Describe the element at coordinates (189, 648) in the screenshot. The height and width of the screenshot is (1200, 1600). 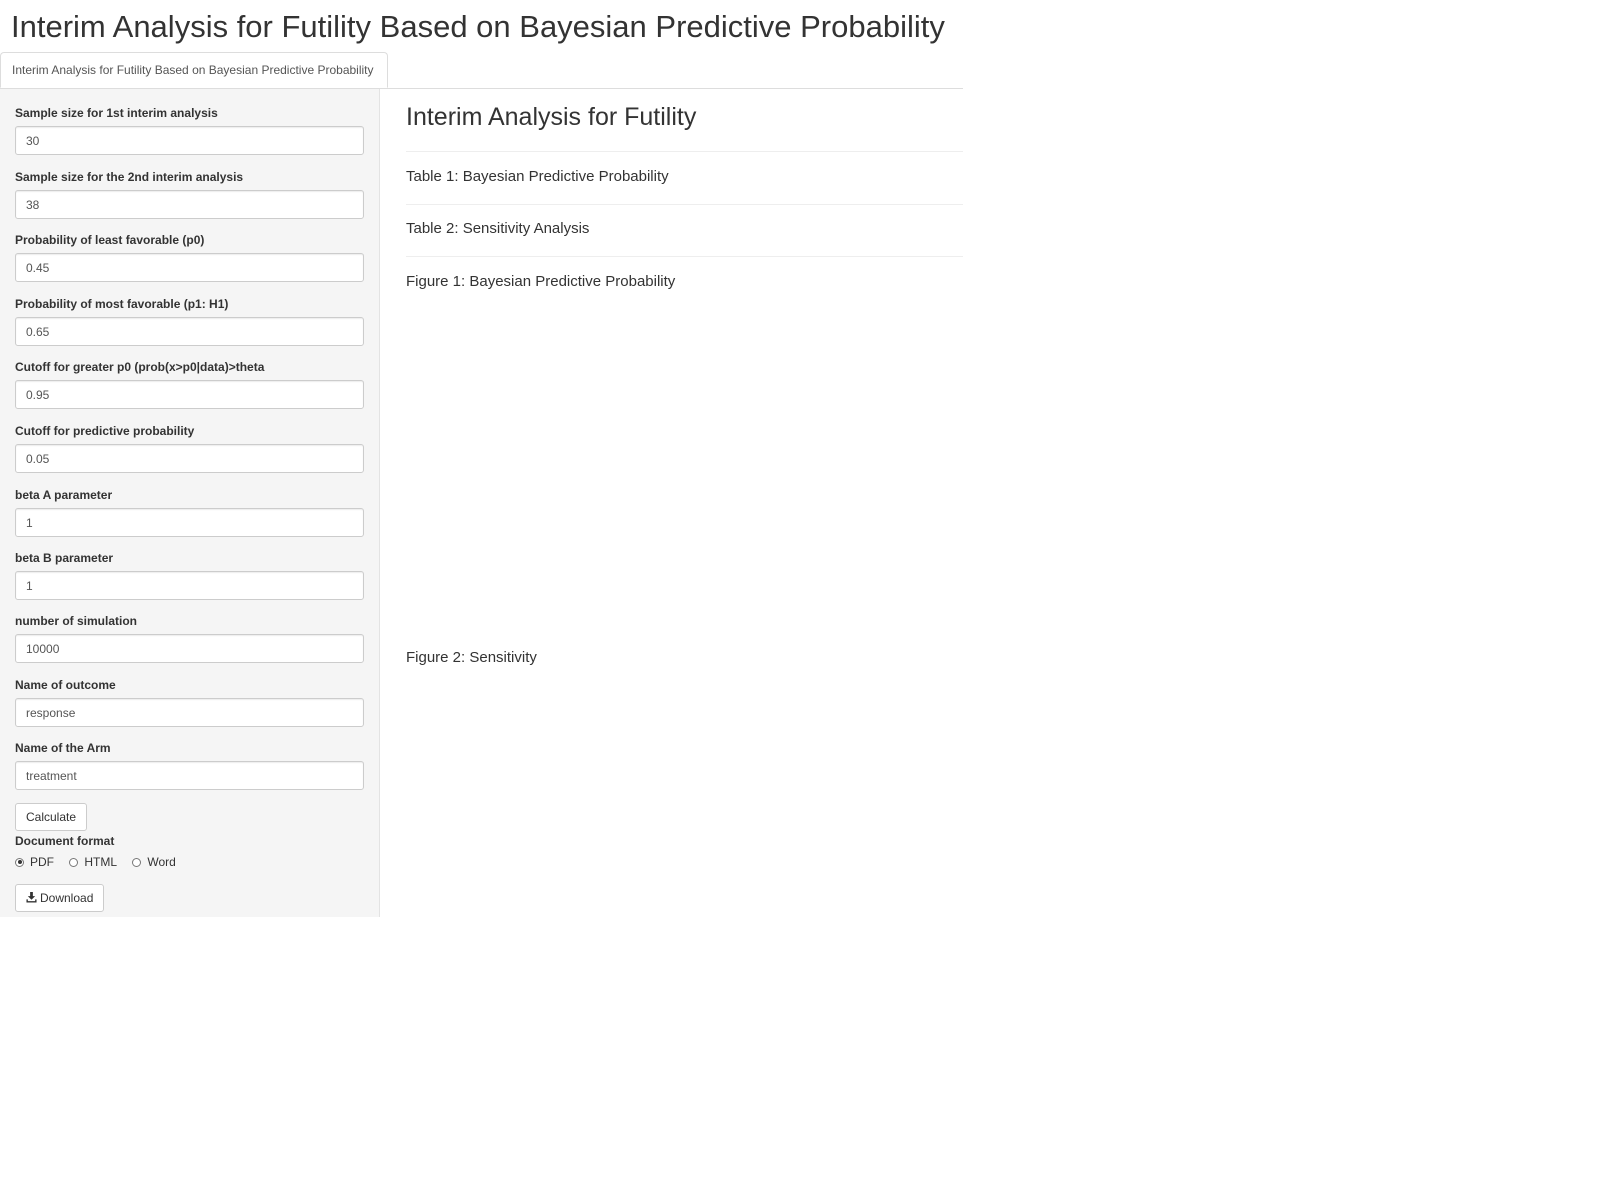
I see `num-simulation-input` at that location.